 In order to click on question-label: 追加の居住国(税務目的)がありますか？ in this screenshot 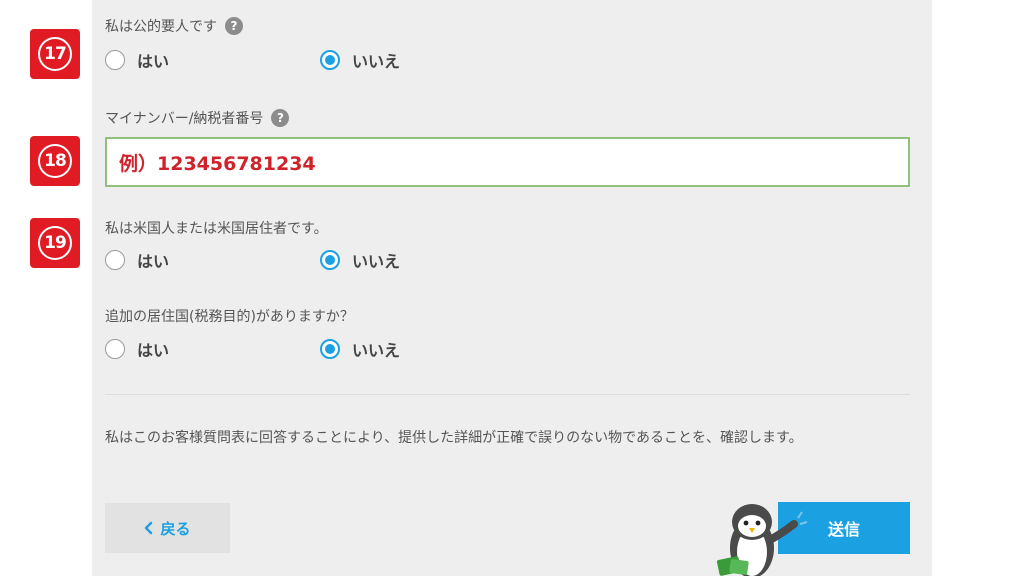, I will do `click(229, 317)`.